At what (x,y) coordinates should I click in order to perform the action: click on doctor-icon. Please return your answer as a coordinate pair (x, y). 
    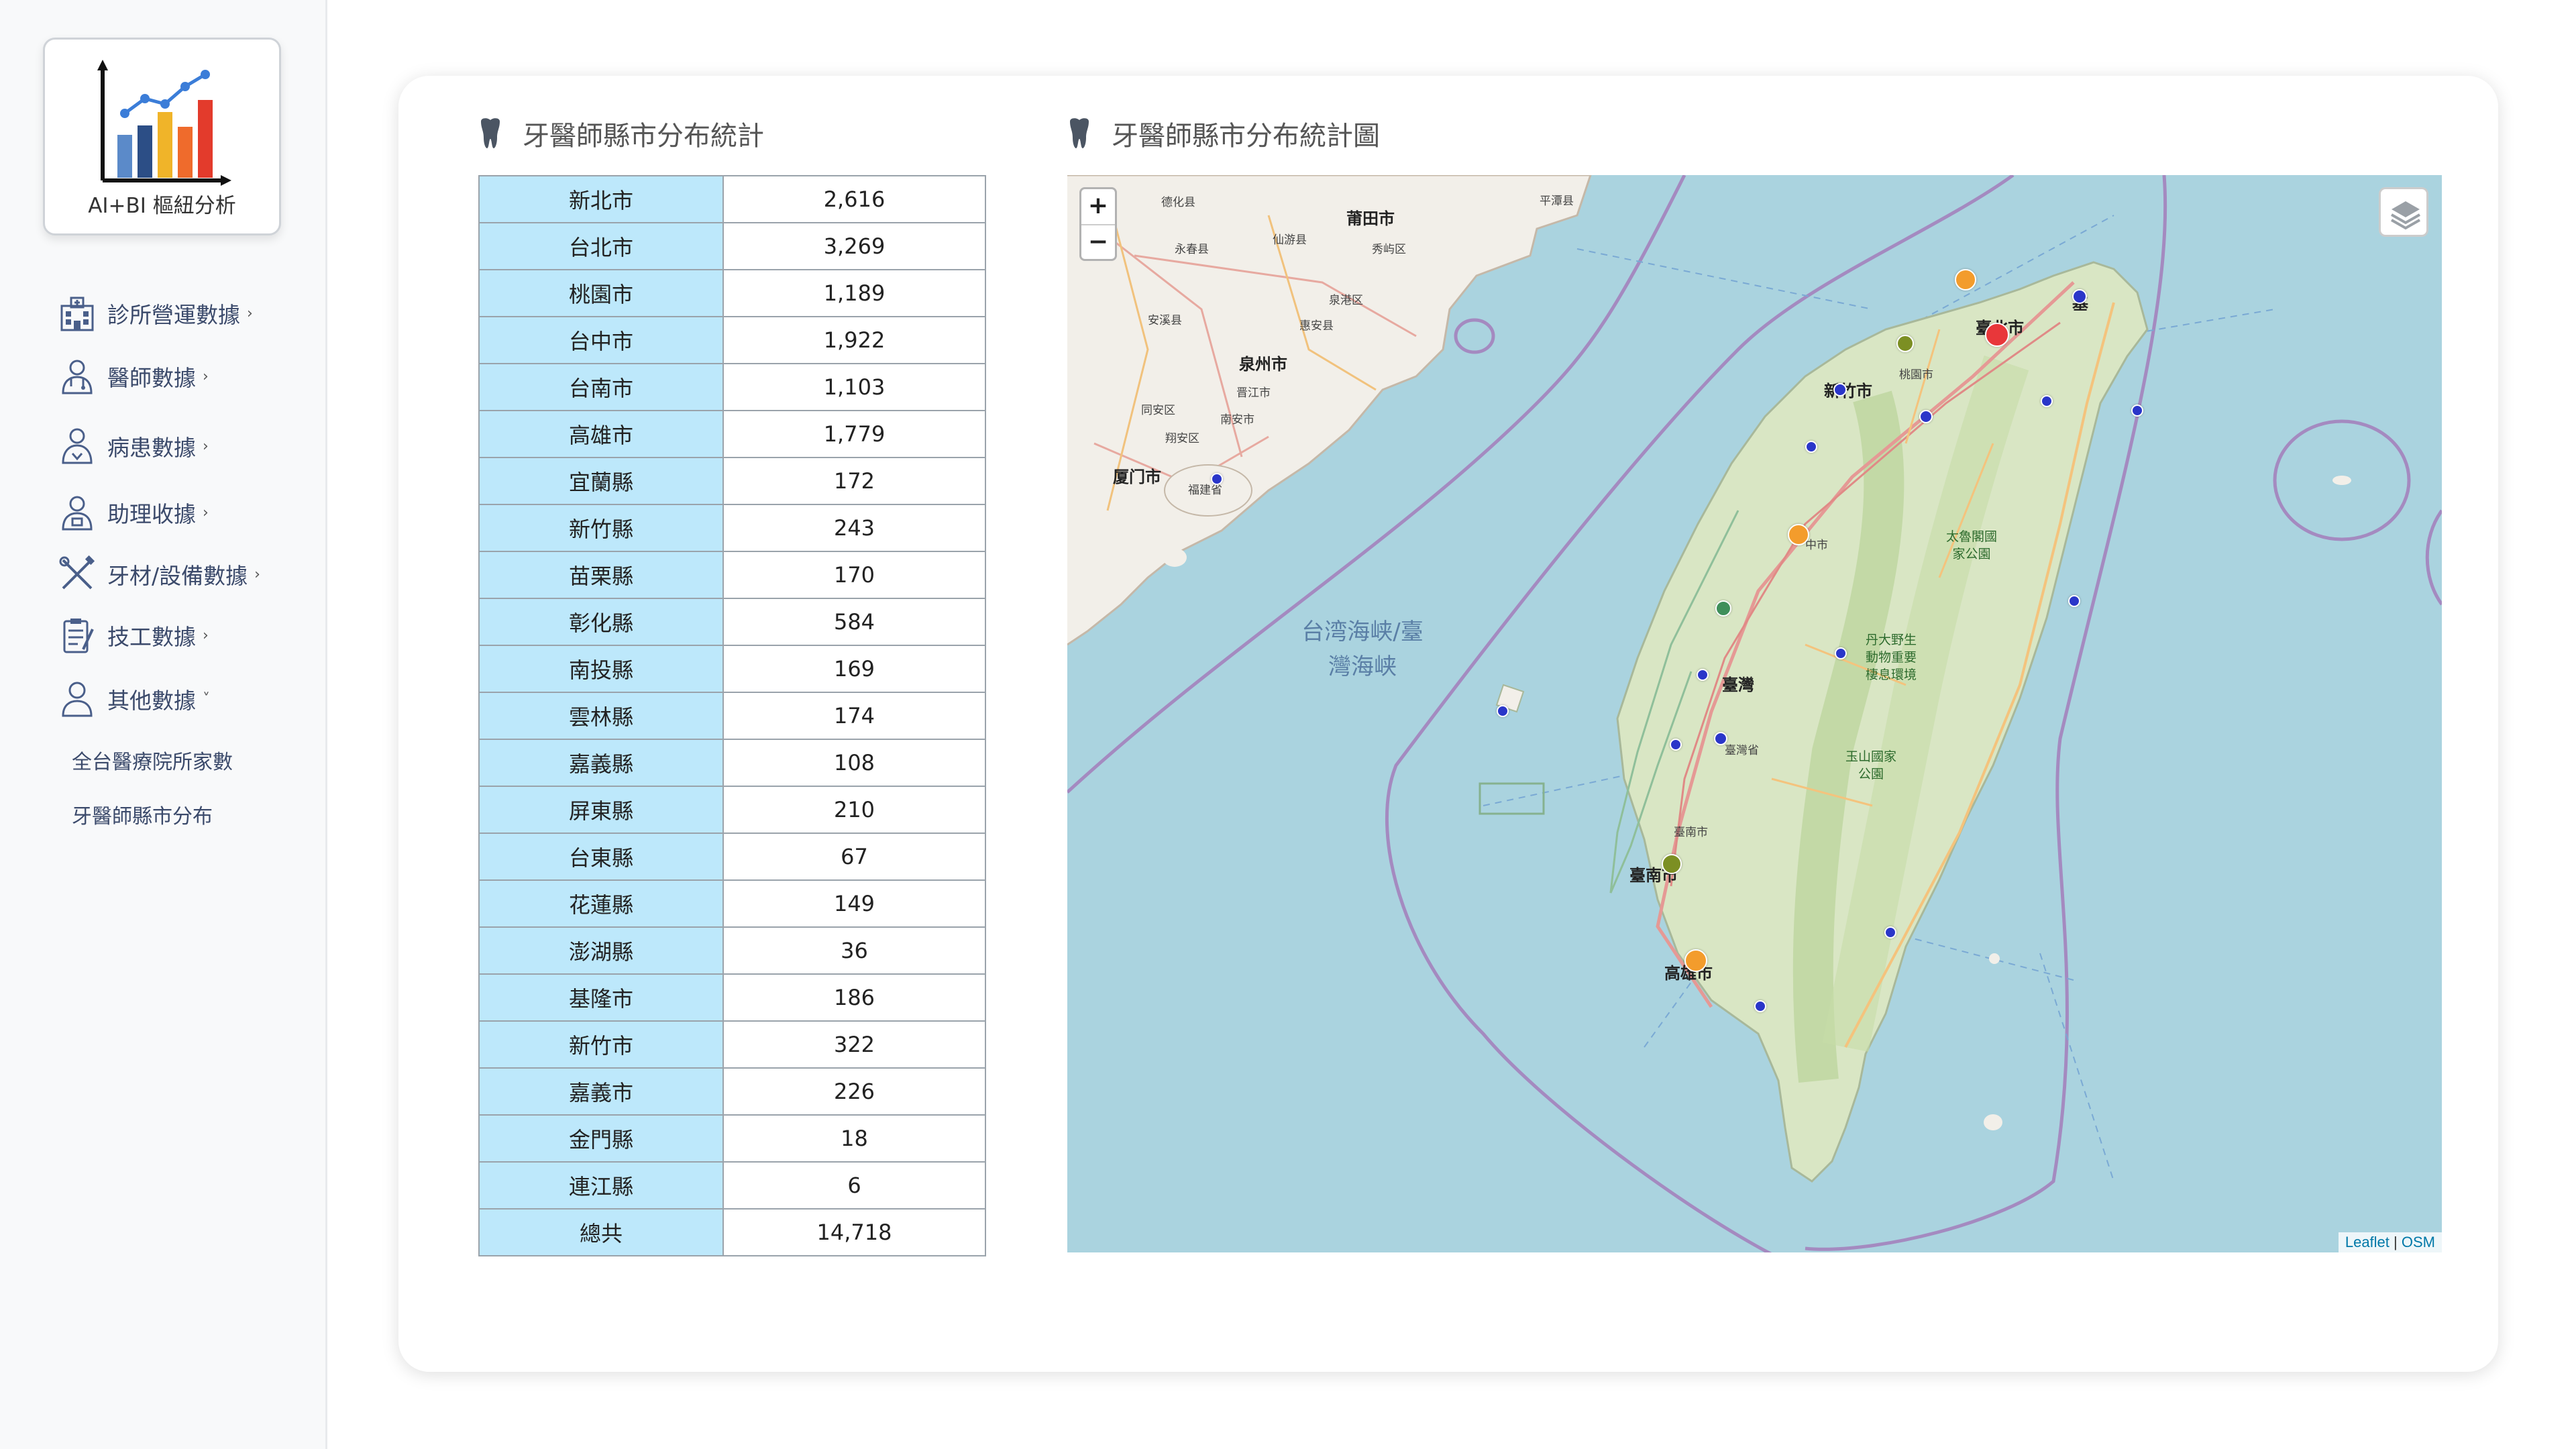
    Looking at the image, I should click on (77, 377).